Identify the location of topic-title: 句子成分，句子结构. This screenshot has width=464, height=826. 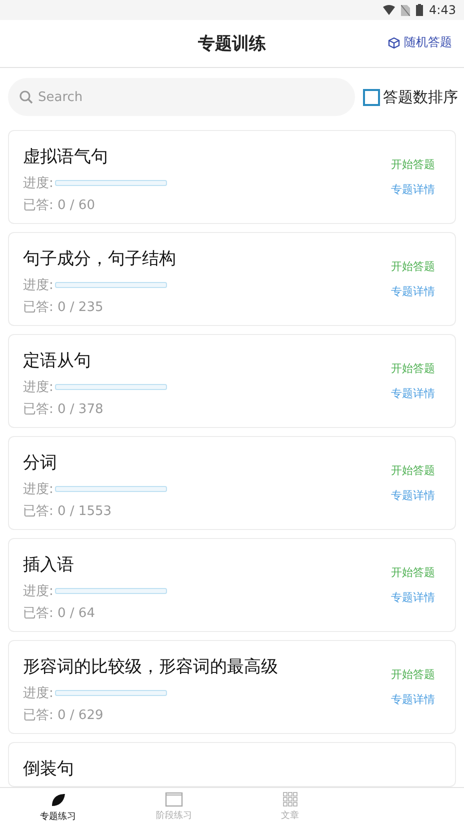
(100, 259).